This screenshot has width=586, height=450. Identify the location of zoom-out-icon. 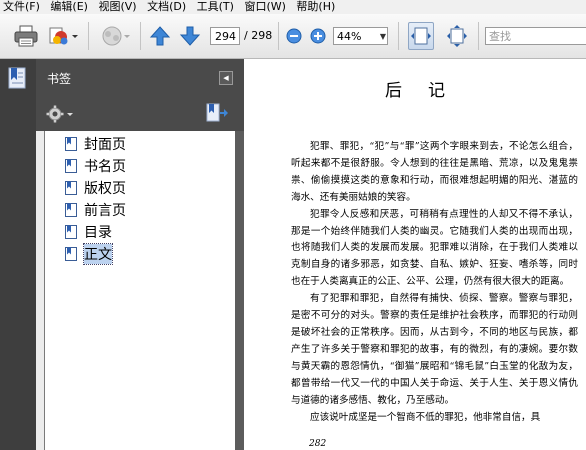
(294, 36).